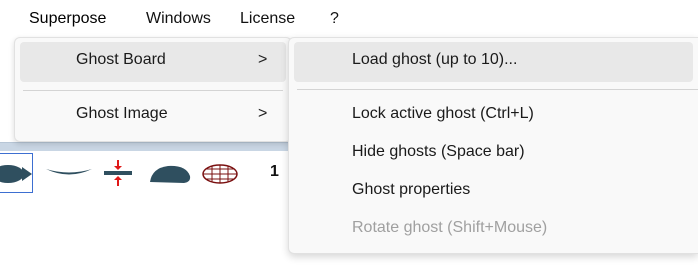  Describe the element at coordinates (493, 192) in the screenshot. I see `menu-item-ghost-properties: Ghost properties` at that location.